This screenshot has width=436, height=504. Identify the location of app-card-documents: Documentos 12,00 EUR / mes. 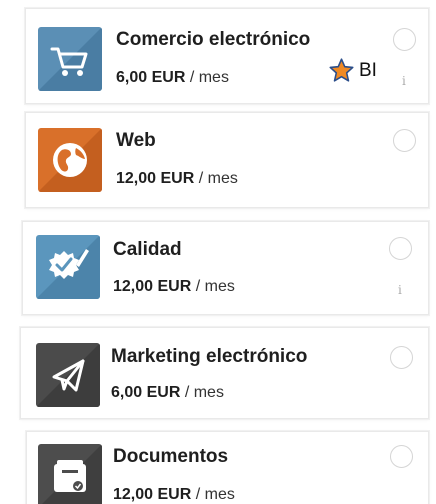
(227, 467).